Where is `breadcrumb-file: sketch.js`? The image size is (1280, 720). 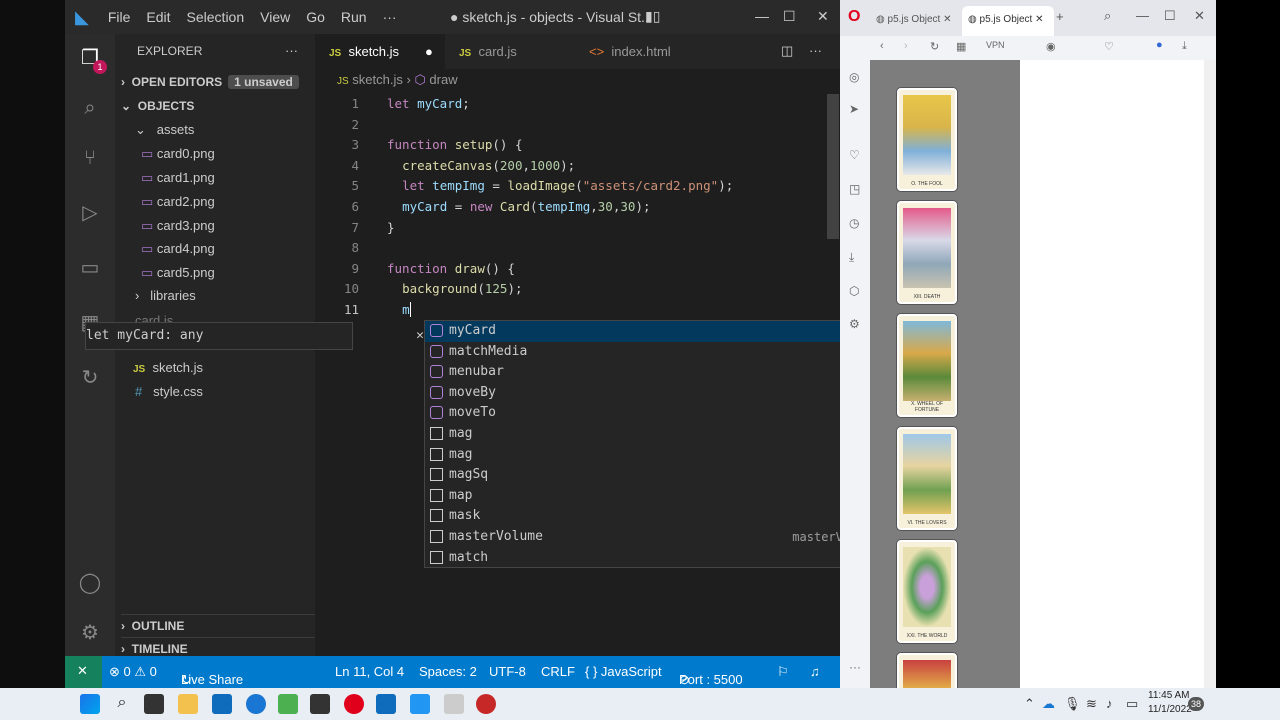 breadcrumb-file: sketch.js is located at coordinates (377, 79).